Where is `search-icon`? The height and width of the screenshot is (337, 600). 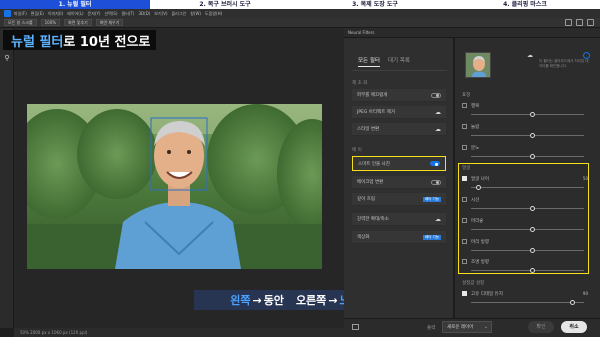 search-icon is located at coordinates (579, 22).